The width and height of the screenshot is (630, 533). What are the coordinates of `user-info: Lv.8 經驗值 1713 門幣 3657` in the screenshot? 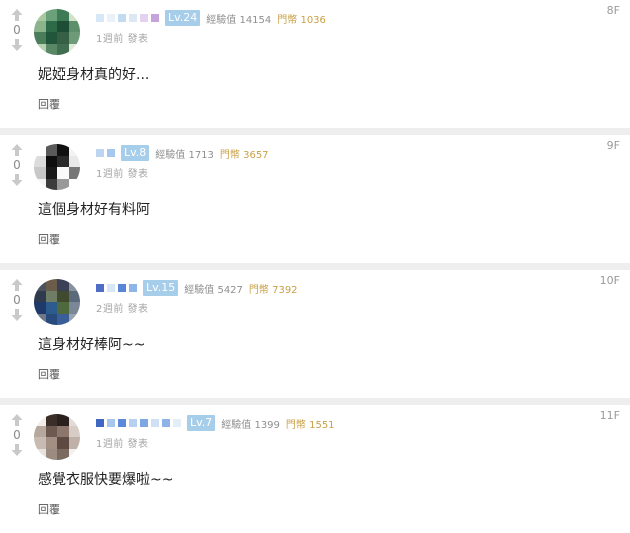 It's located at (182, 153).